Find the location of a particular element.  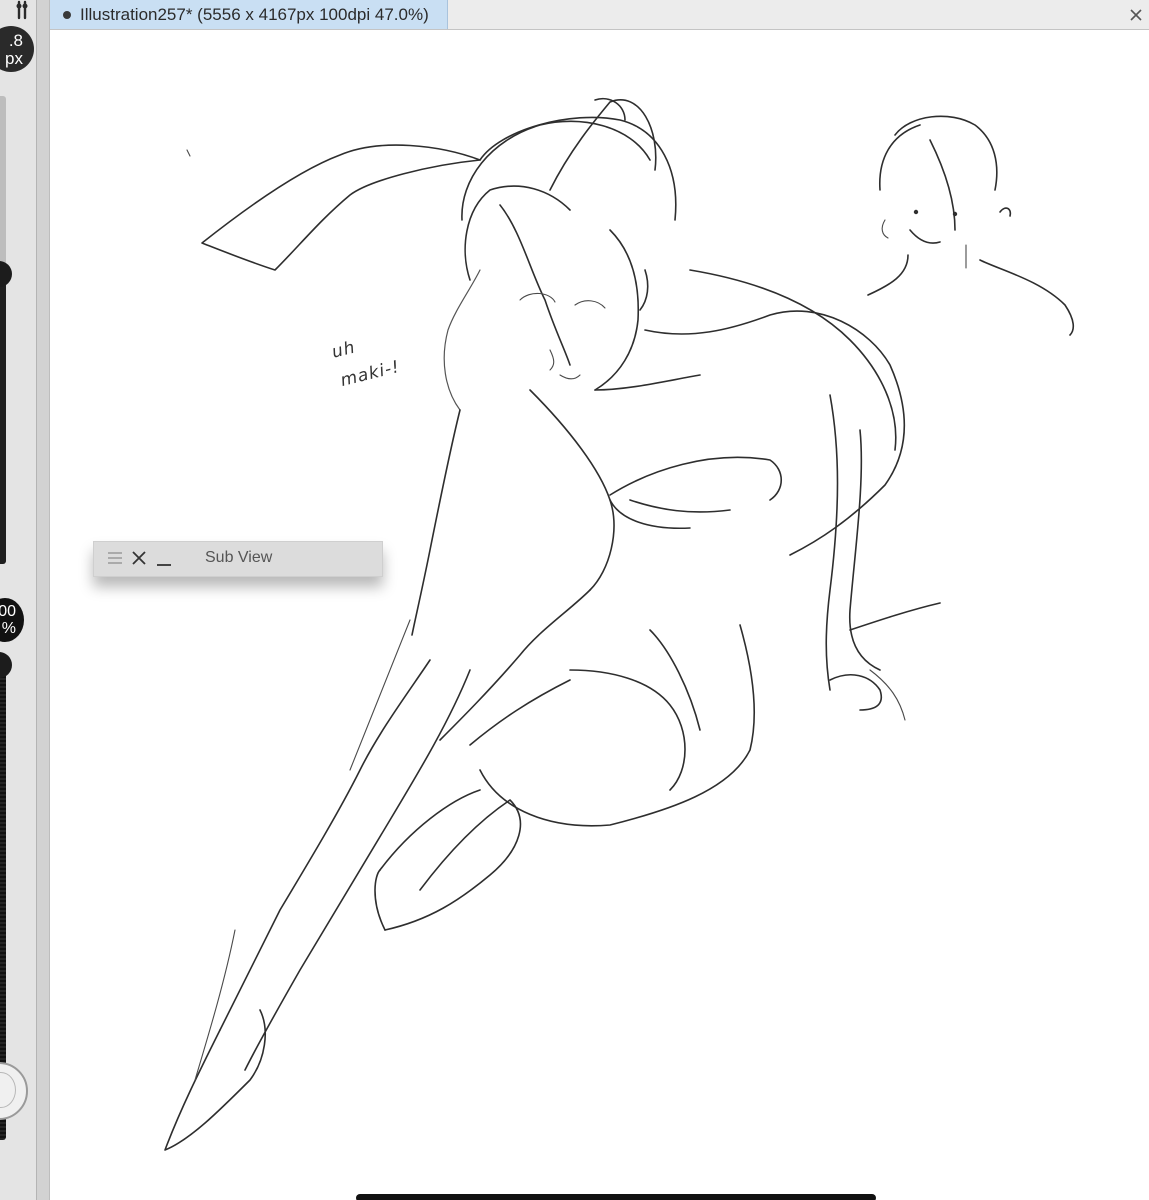

brush-size-slider-knob is located at coordinates (6, 273).